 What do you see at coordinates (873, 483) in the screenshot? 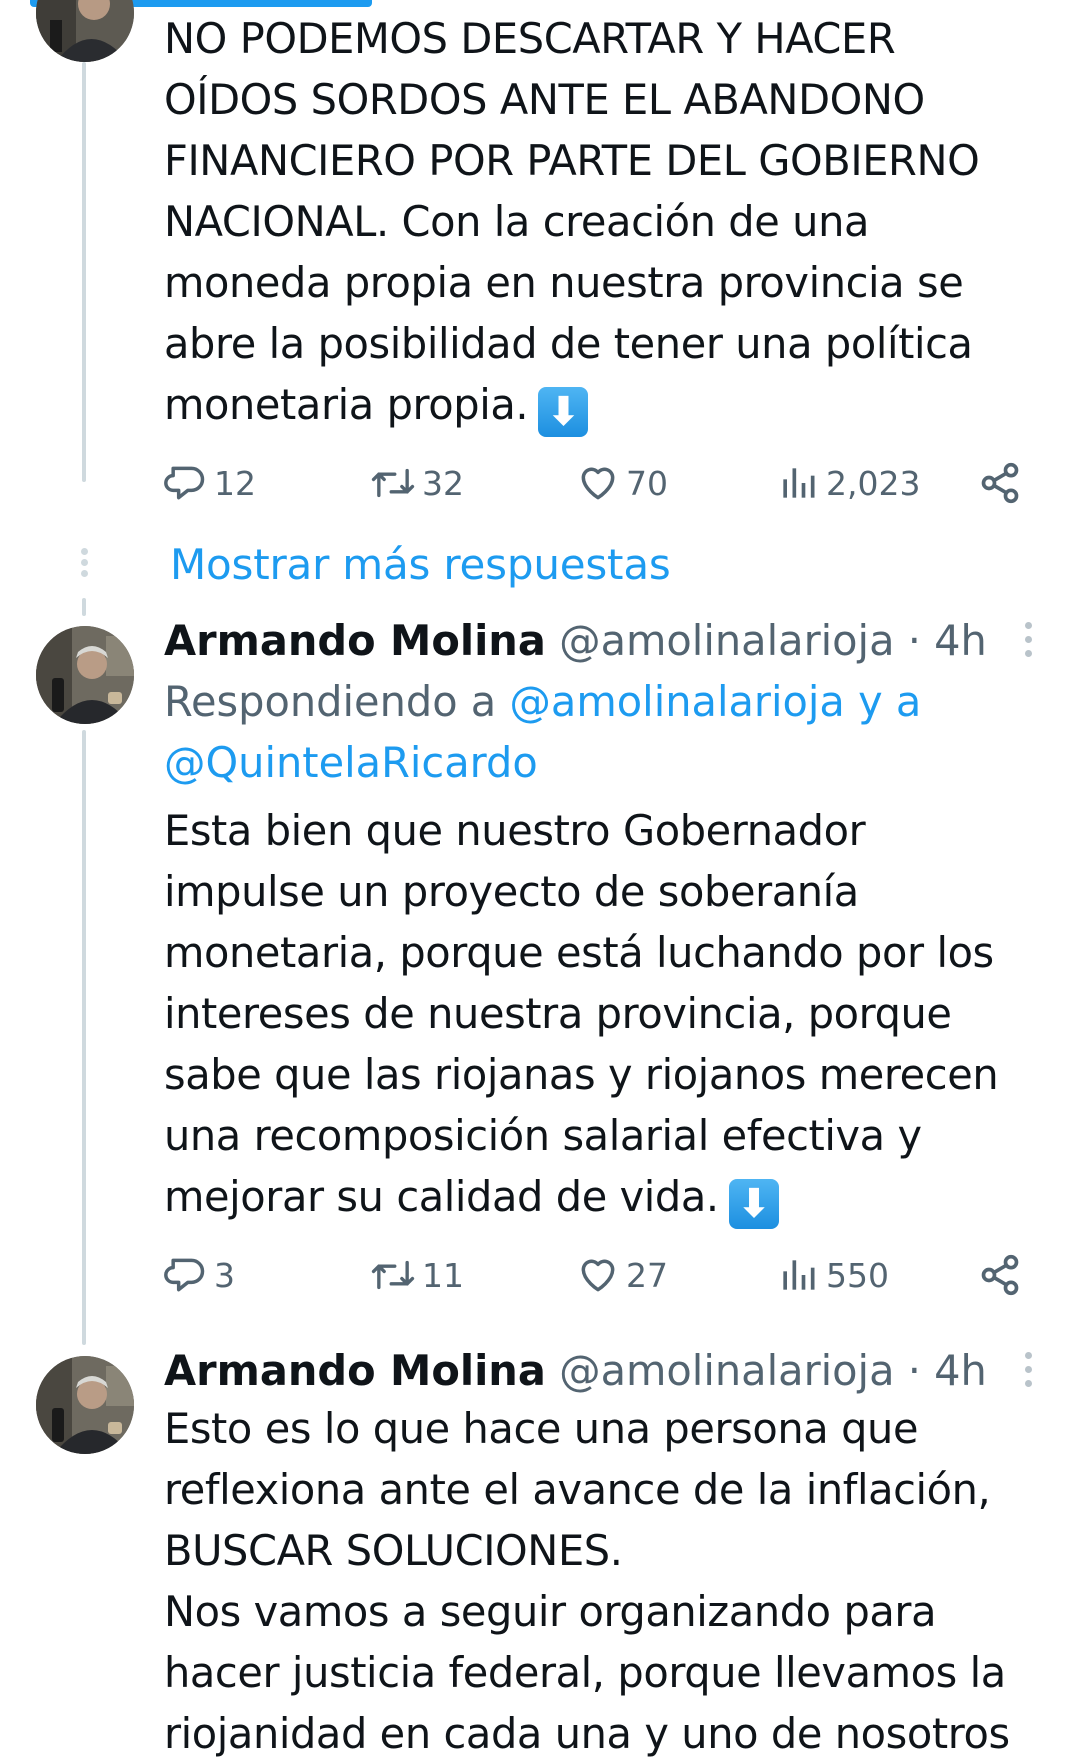
I see `views-count: 2,023` at bounding box center [873, 483].